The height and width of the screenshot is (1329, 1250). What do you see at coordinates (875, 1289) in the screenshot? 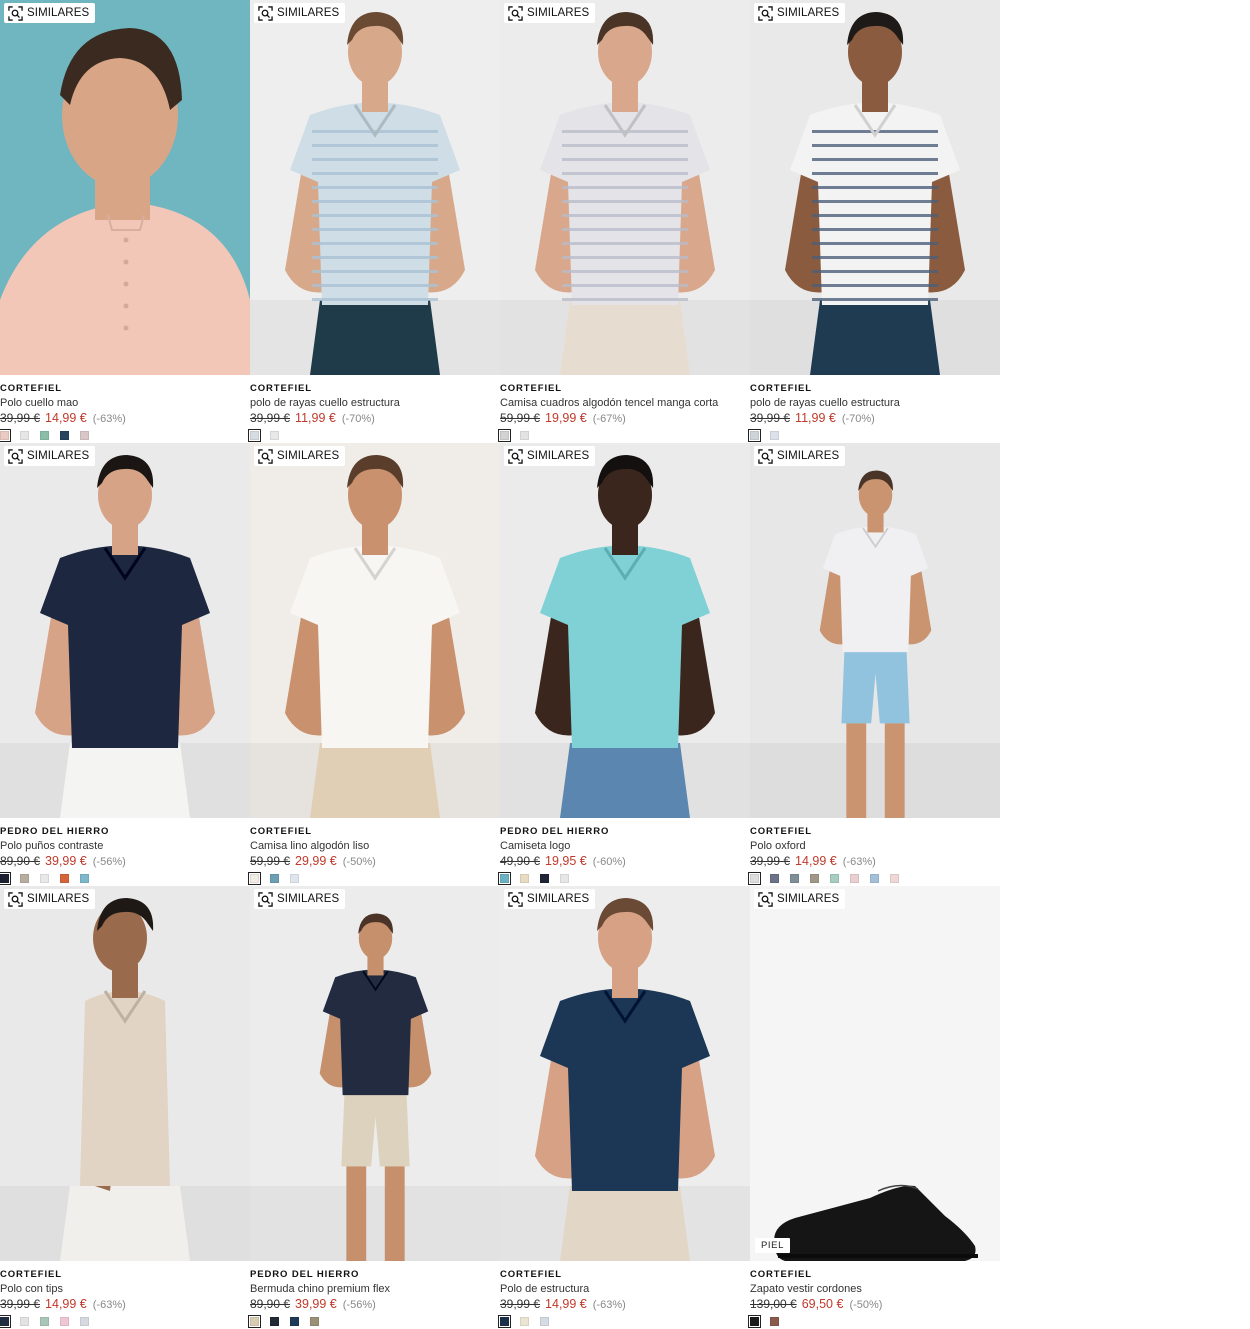
I see `product-name: Zapato vestir cordones` at bounding box center [875, 1289].